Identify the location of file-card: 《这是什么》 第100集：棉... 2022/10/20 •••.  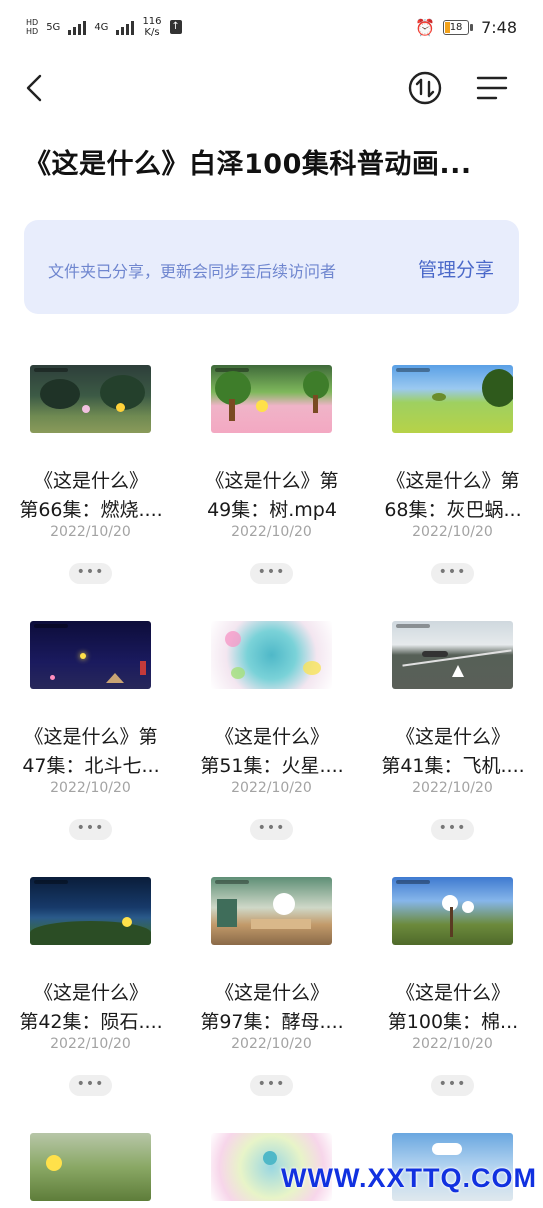
(452, 990).